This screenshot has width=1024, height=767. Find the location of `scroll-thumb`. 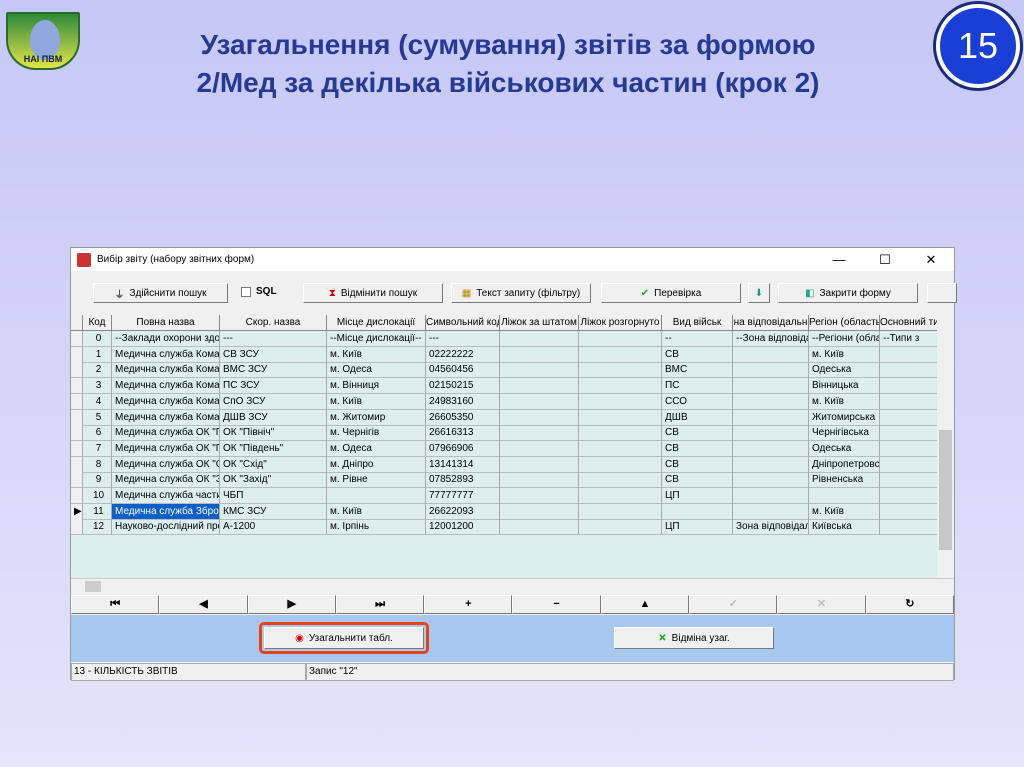

scroll-thumb is located at coordinates (945, 490).